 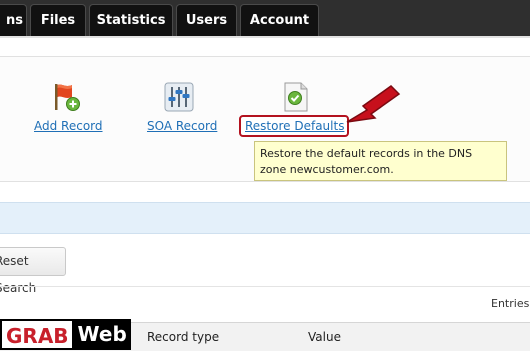 I want to click on sliders-icon, so click(x=179, y=97).